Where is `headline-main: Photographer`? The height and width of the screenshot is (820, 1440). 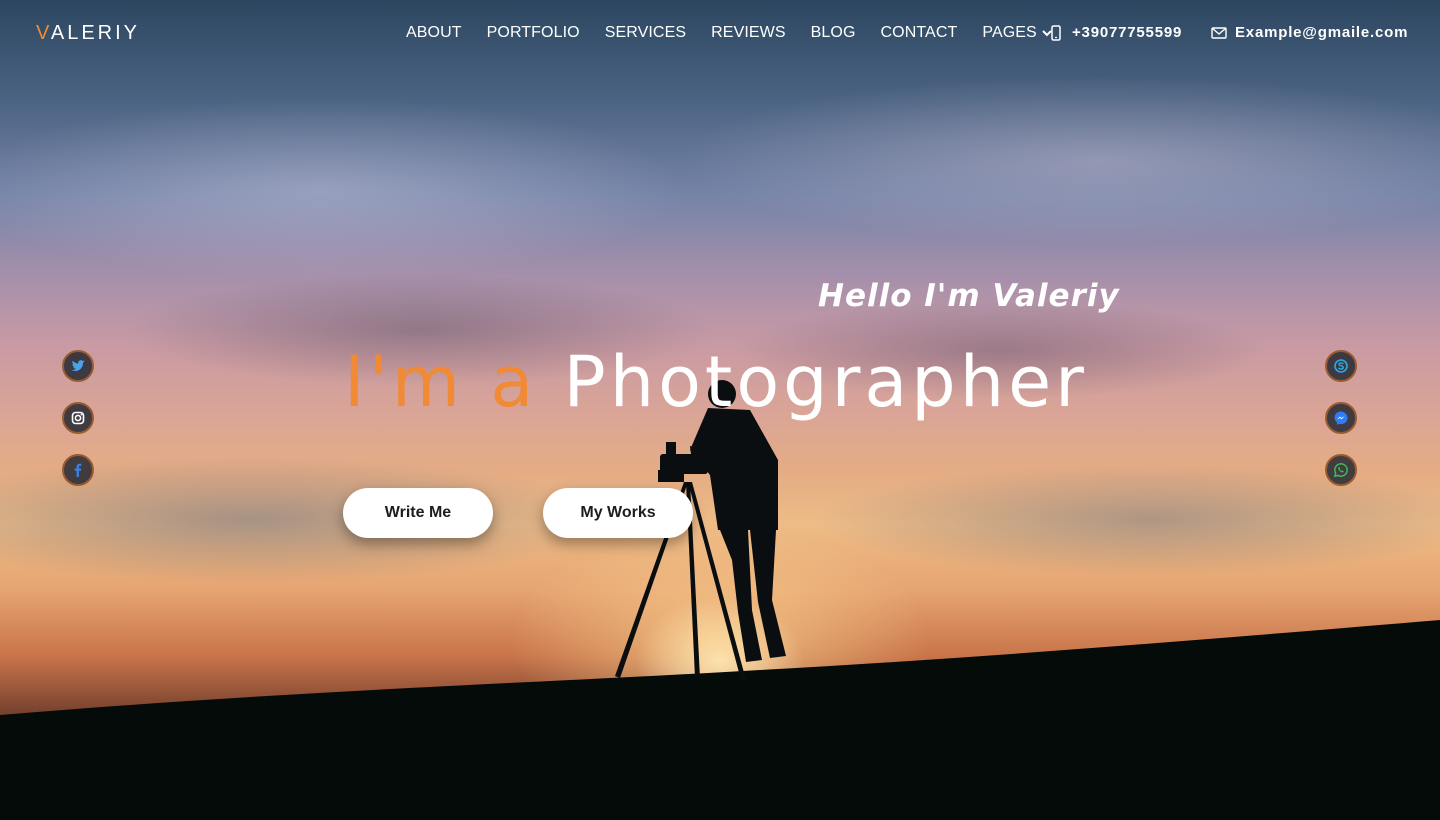 headline-main: Photographer is located at coordinates (825, 382).